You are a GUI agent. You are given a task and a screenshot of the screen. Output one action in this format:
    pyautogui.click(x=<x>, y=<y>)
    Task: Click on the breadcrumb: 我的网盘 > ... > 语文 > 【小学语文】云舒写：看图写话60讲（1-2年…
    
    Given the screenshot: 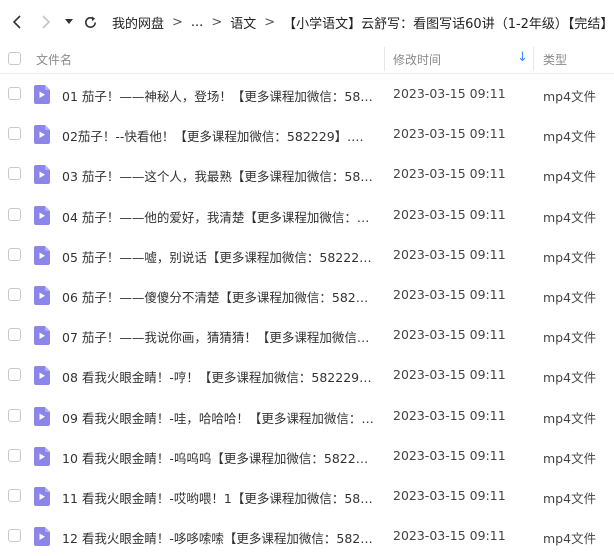 What is the action you would take?
    pyautogui.click(x=363, y=22)
    